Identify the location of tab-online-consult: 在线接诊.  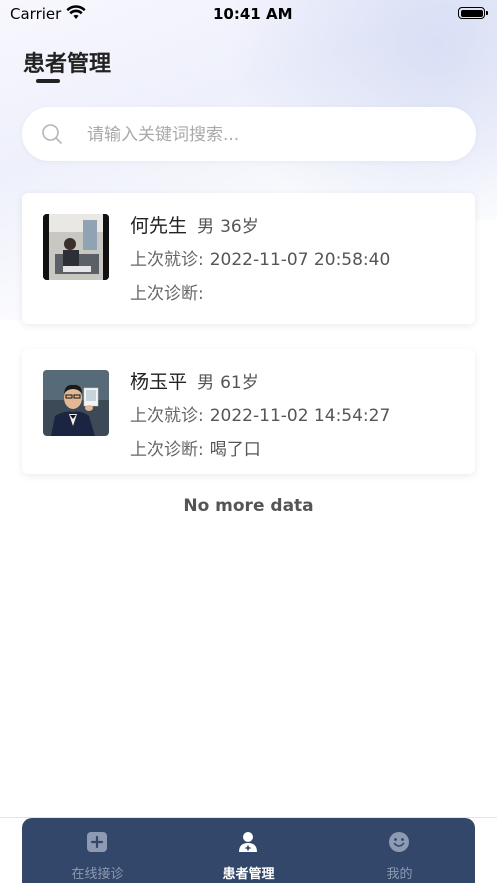
(97, 850).